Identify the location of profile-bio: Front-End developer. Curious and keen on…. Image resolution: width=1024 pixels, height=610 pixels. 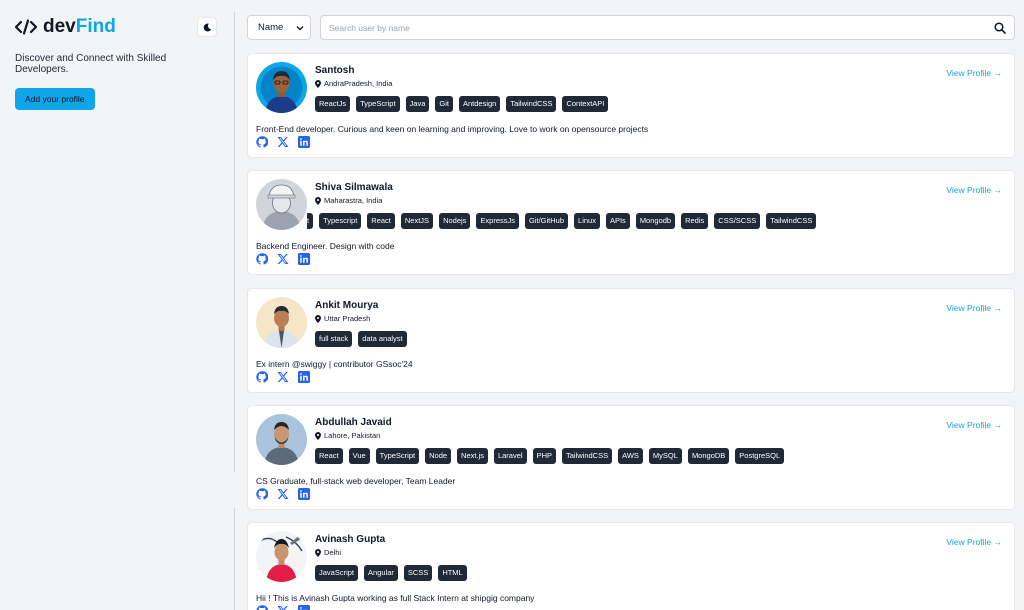
(452, 129).